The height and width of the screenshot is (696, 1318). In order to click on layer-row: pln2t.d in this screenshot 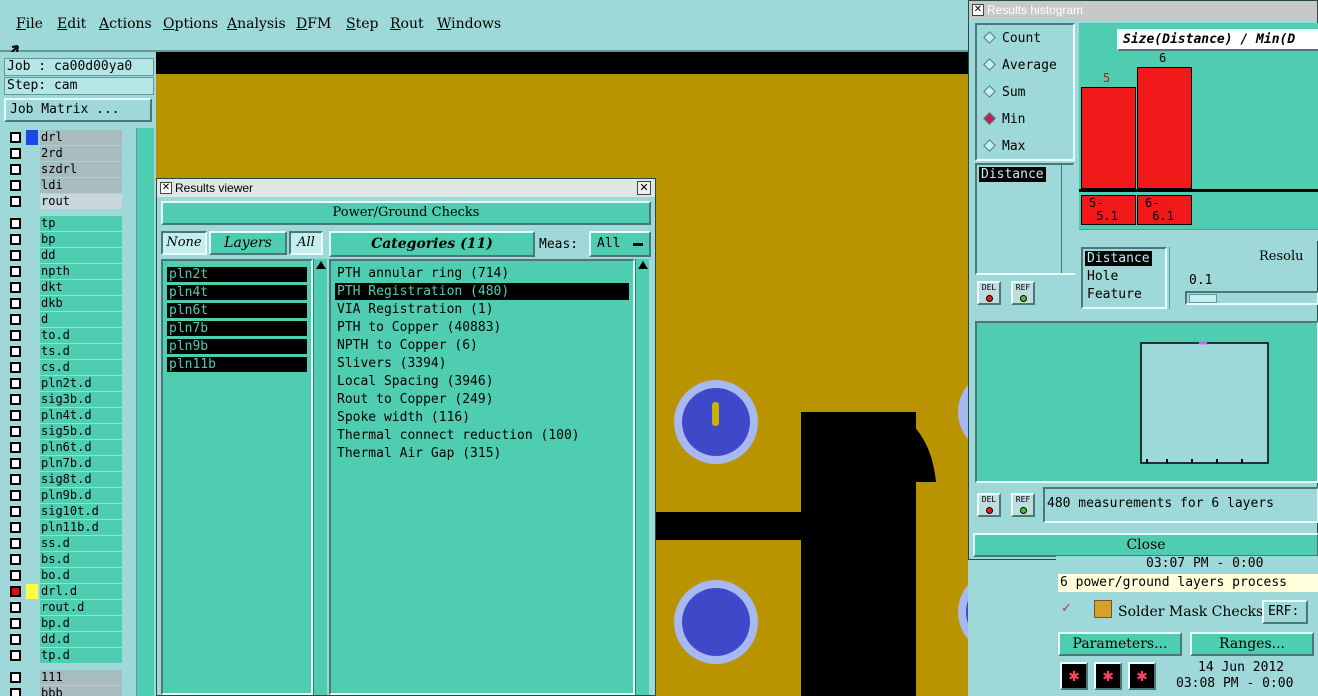, I will do `click(65, 383)`.